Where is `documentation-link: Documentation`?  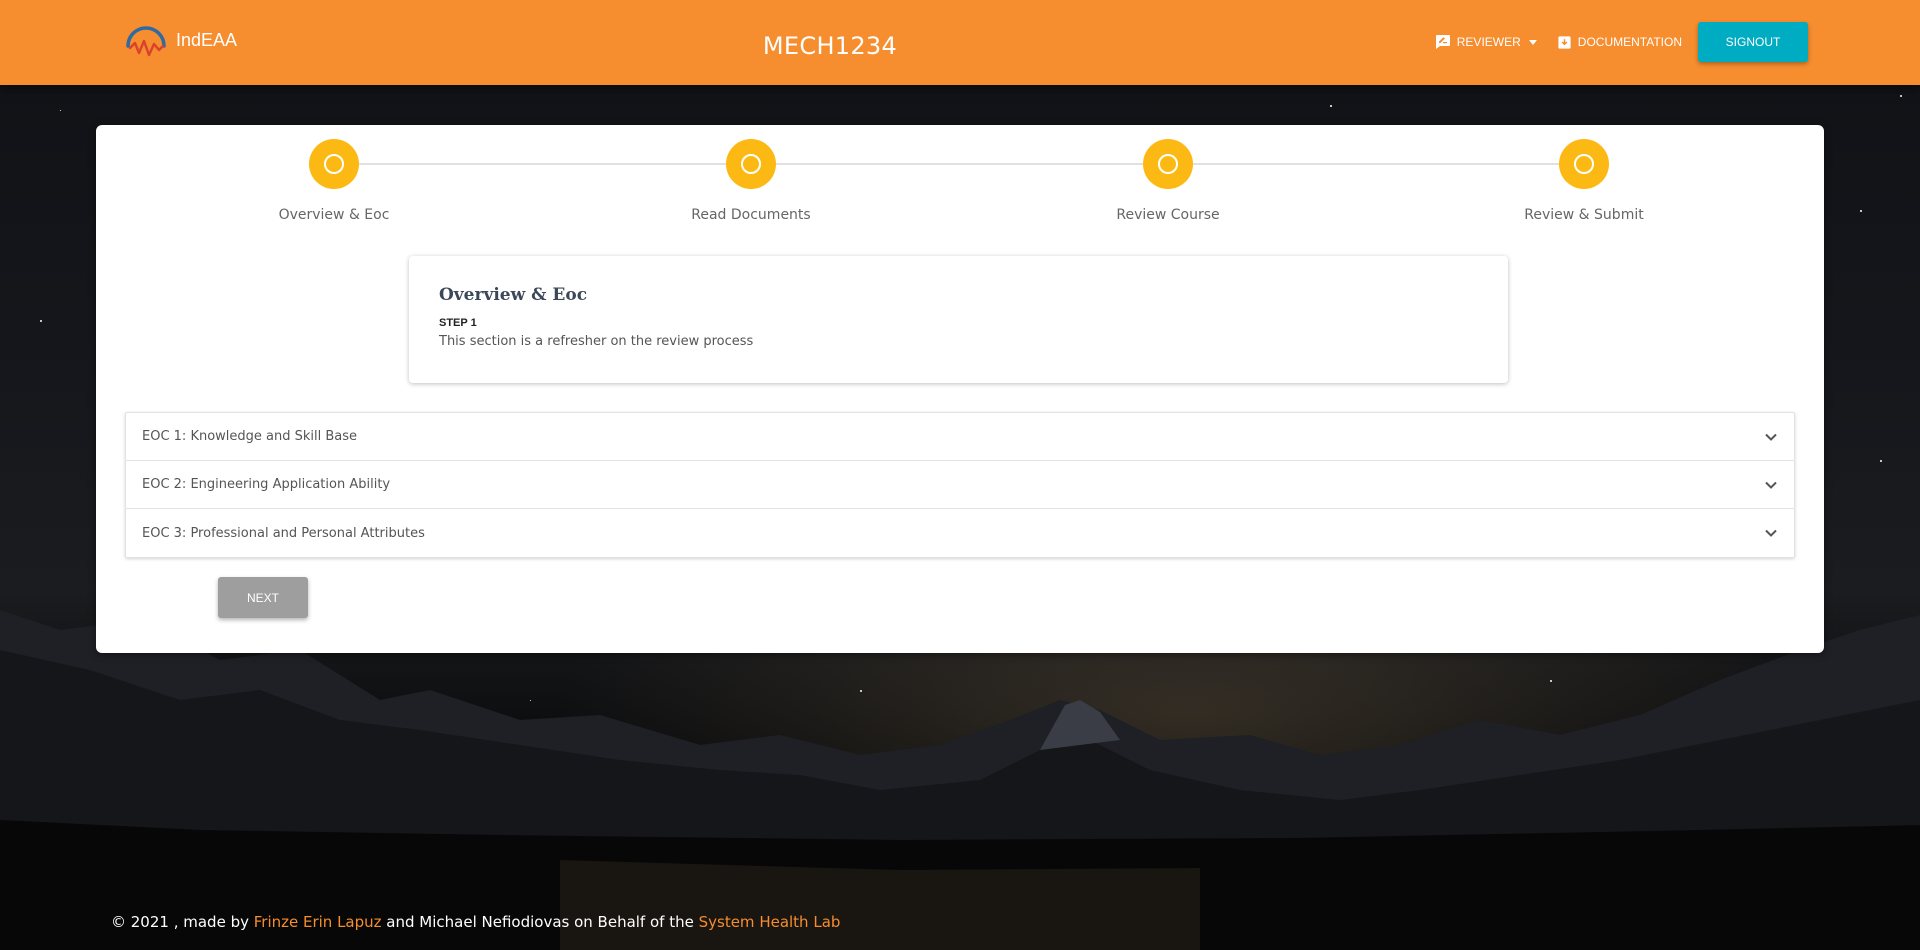 documentation-link: Documentation is located at coordinates (1619, 42).